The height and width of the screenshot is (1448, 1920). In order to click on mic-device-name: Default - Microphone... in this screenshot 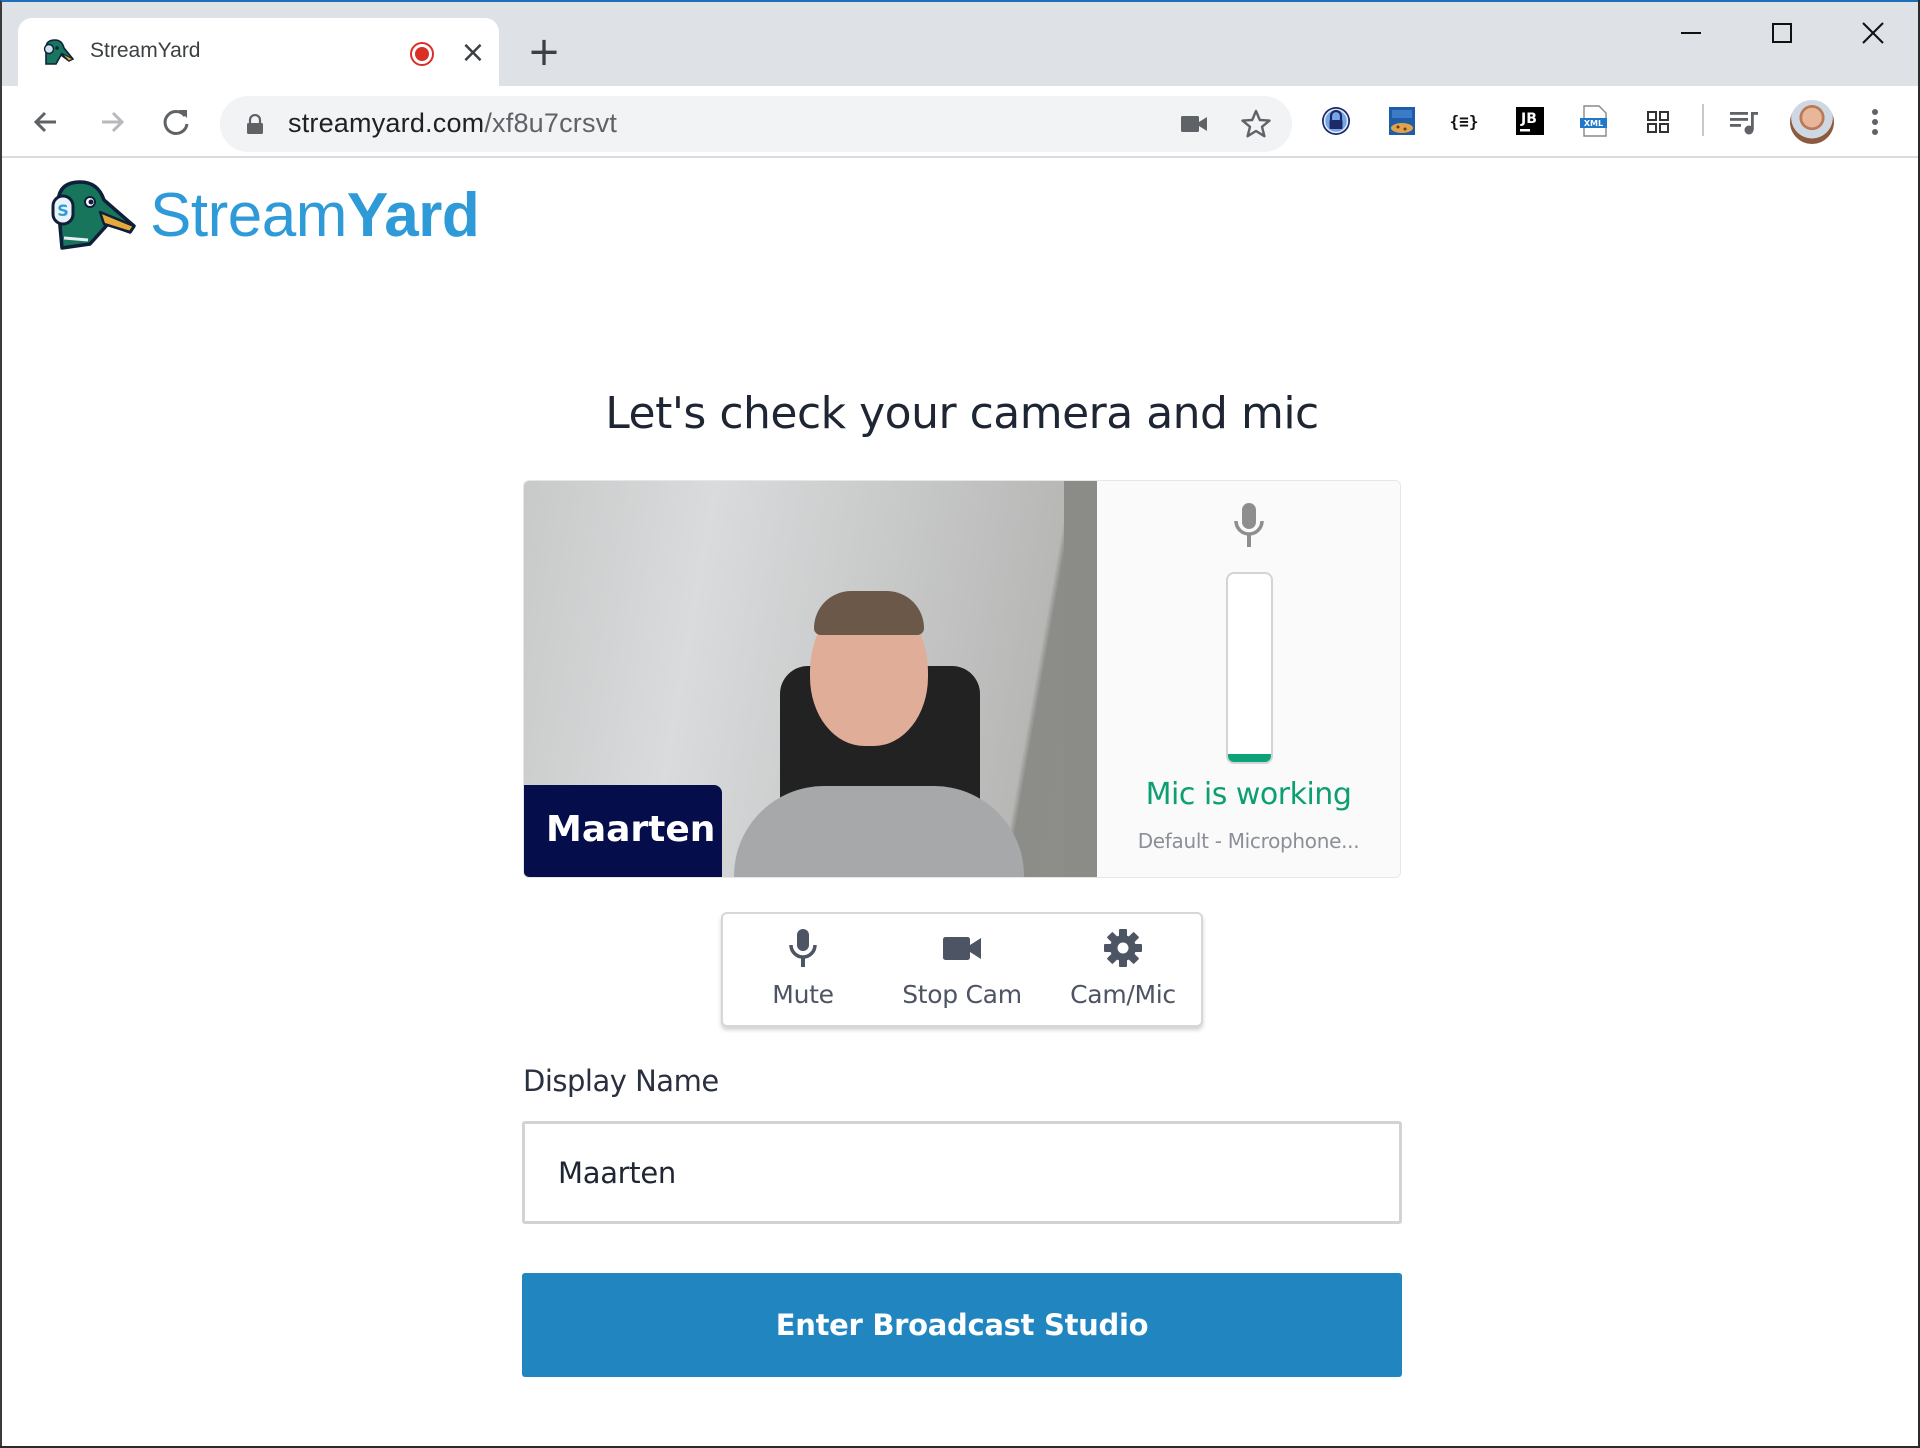, I will do `click(1248, 841)`.